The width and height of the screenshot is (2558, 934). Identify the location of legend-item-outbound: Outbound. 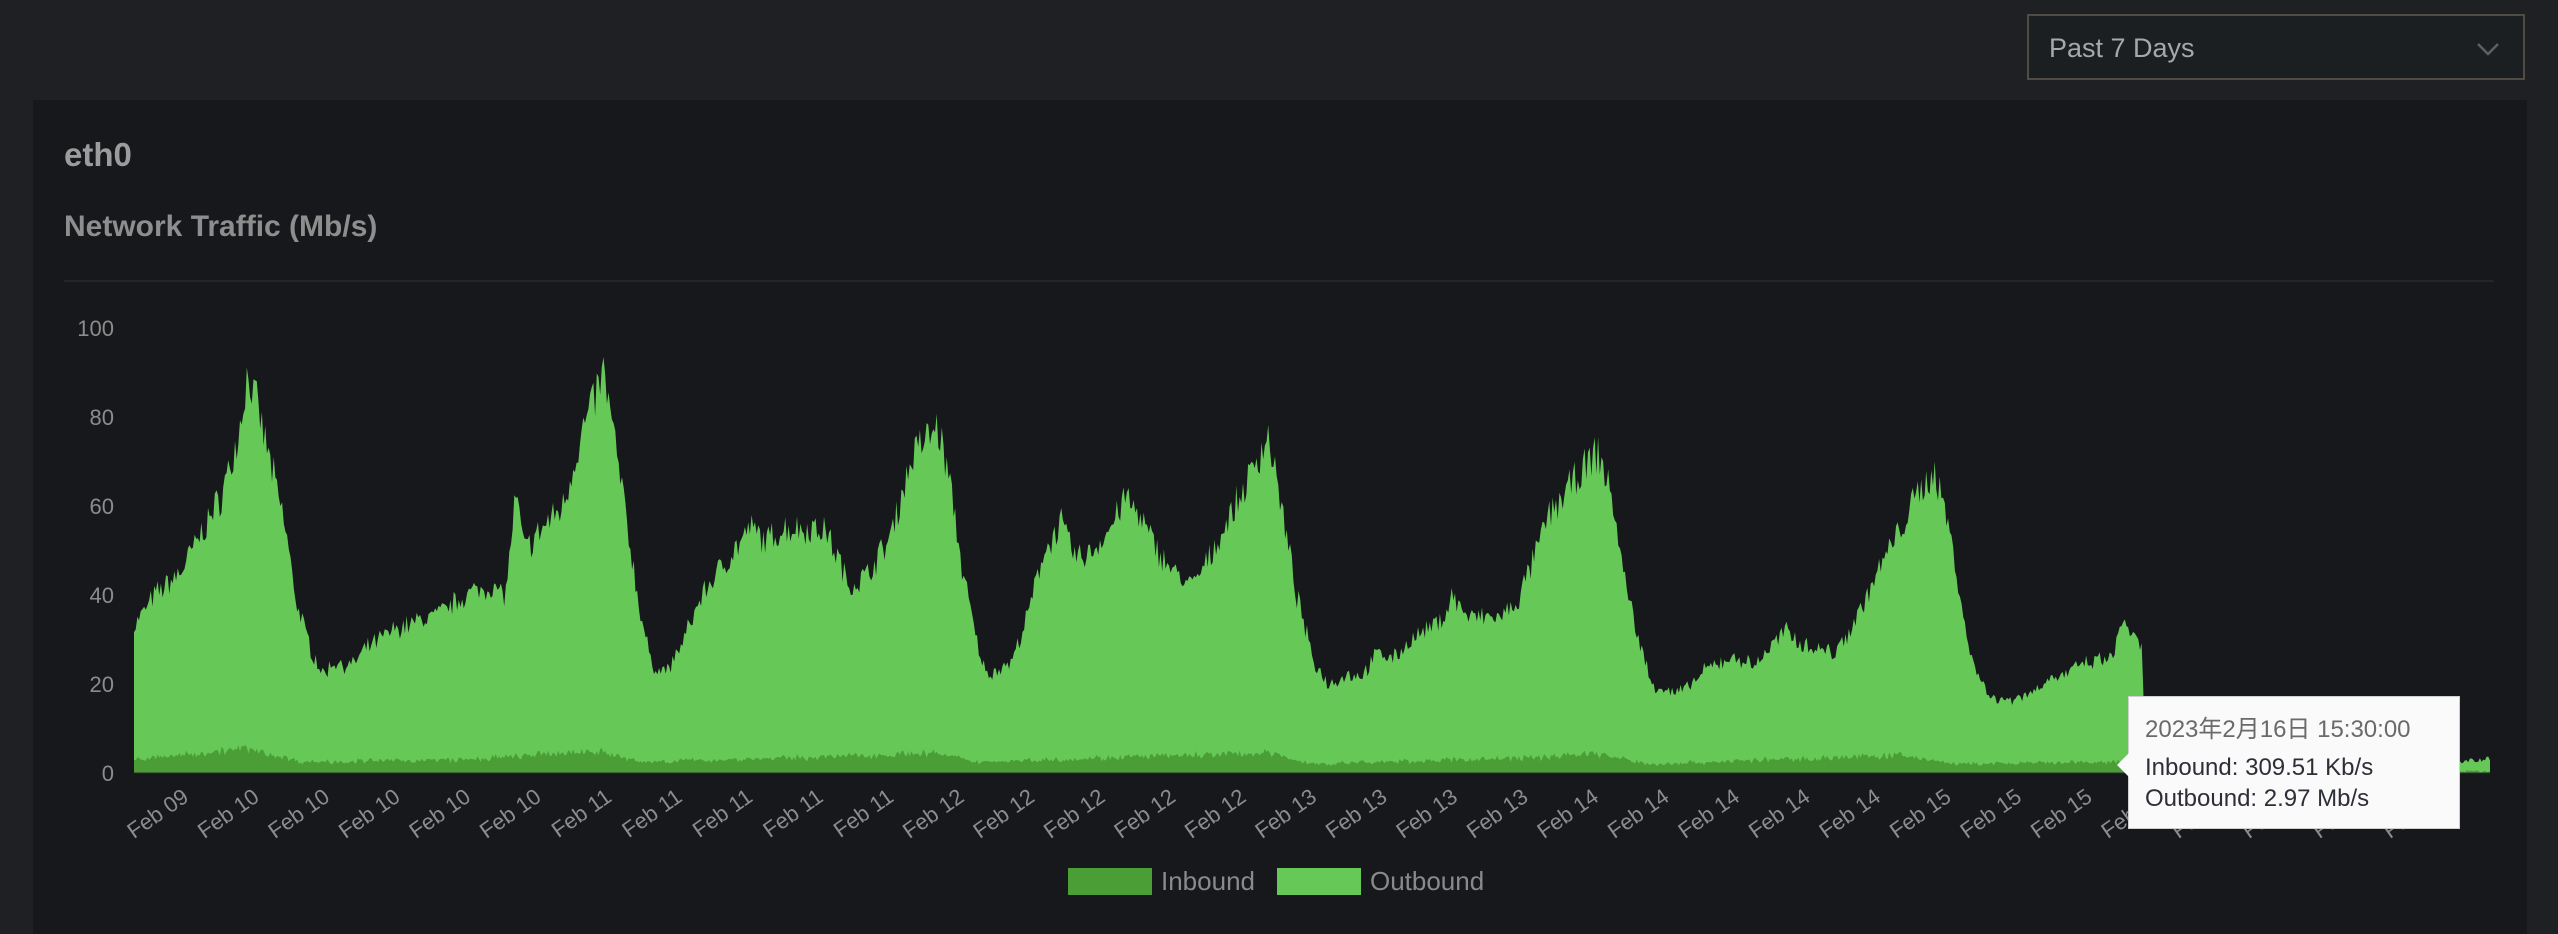
(1380, 881).